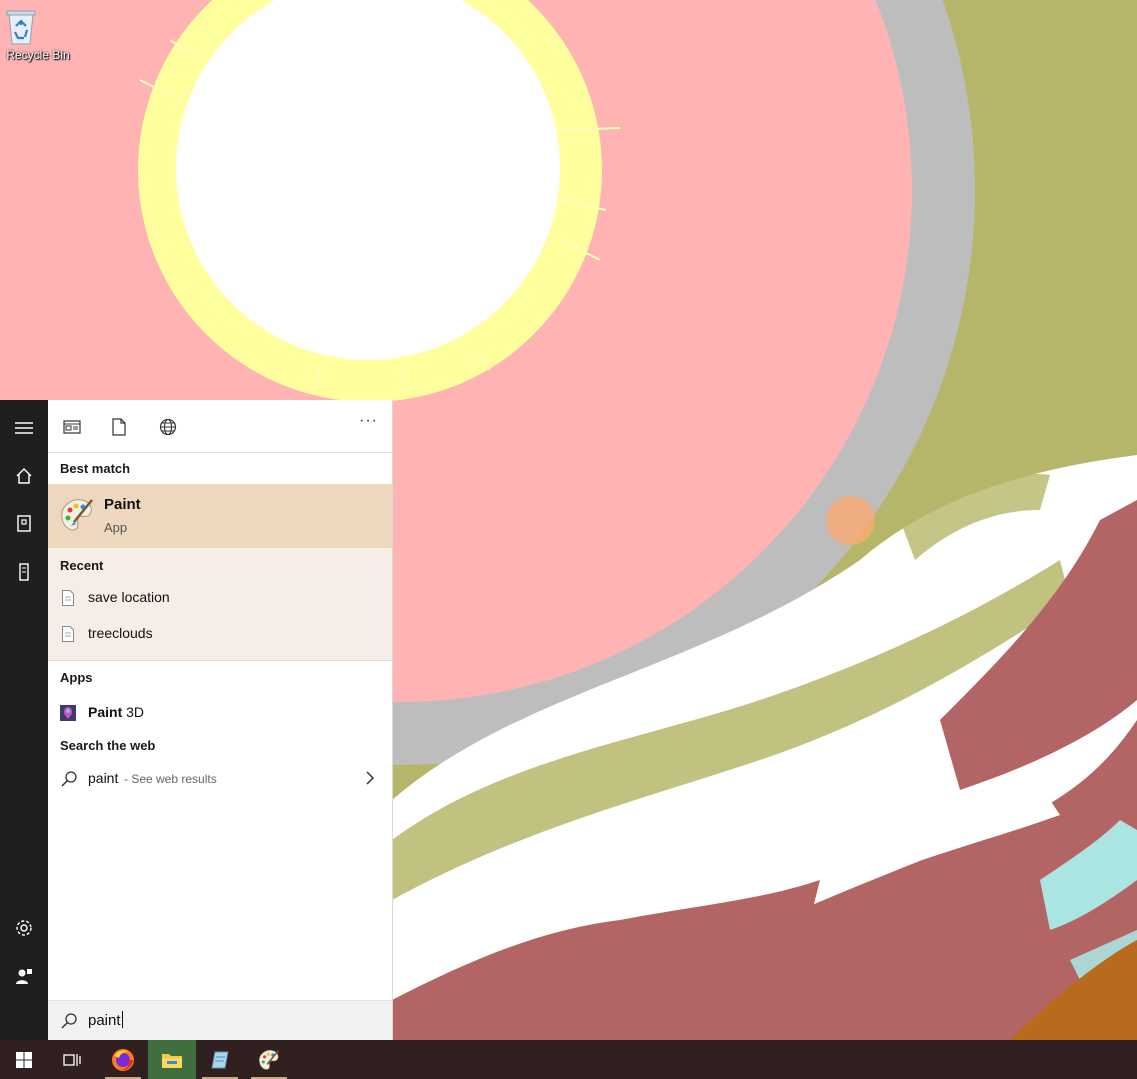 Image resolution: width=1137 pixels, height=1079 pixels. What do you see at coordinates (72, 427) in the screenshot?
I see `apps-tab-icon` at bounding box center [72, 427].